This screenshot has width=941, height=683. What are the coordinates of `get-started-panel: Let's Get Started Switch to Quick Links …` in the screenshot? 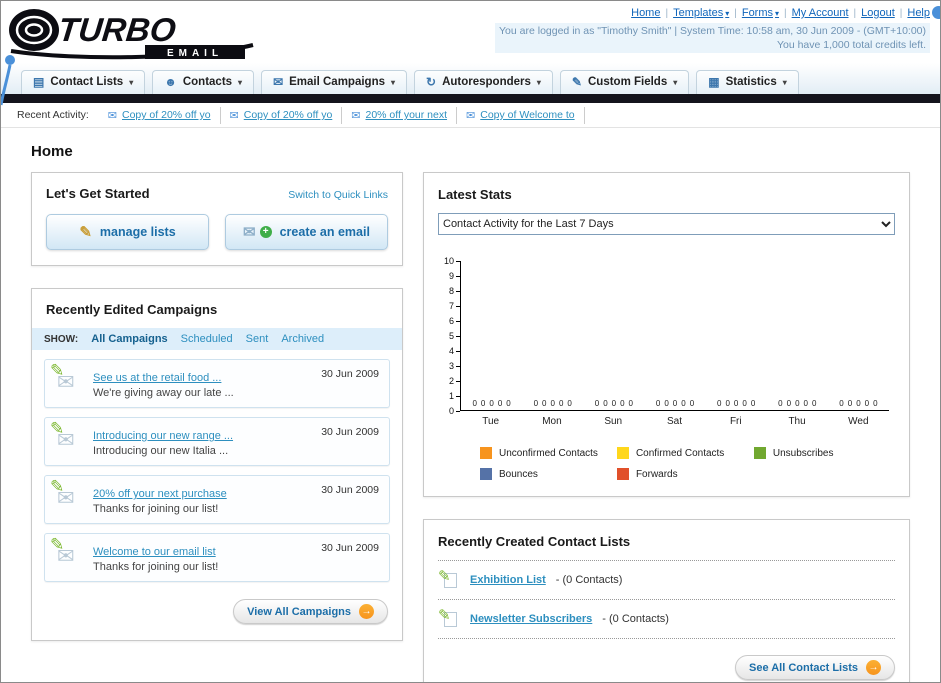 It's located at (217, 219).